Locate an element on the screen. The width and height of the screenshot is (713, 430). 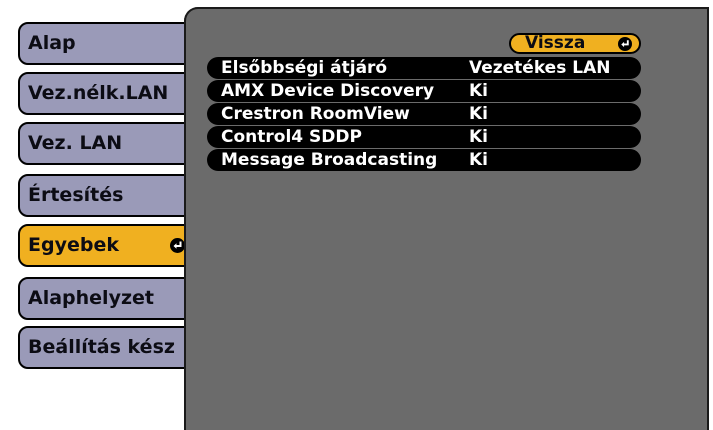
back-button-label: Vissza is located at coordinates (555, 43).